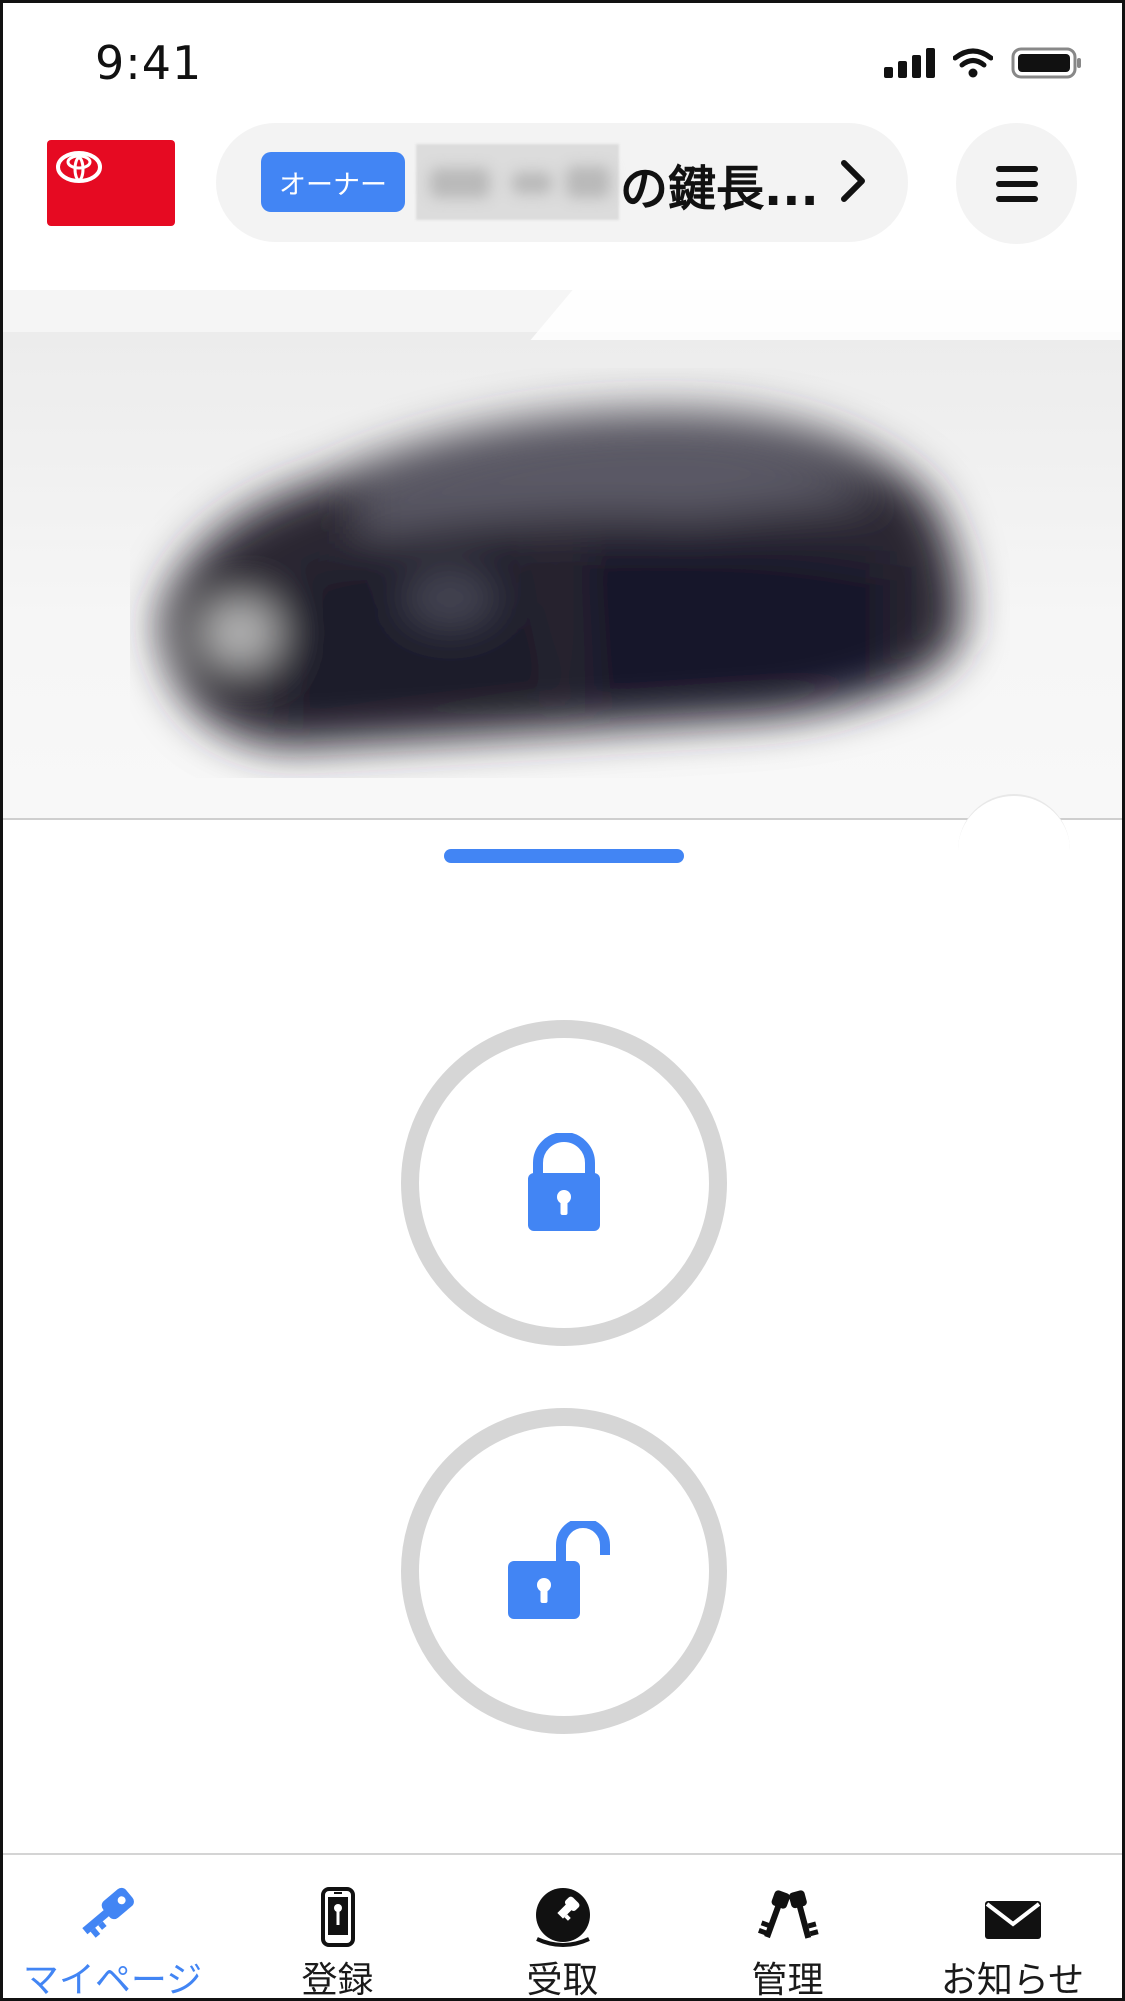 This screenshot has height=2001, width=1125. I want to click on vehicle-name-redacted, so click(517, 182).